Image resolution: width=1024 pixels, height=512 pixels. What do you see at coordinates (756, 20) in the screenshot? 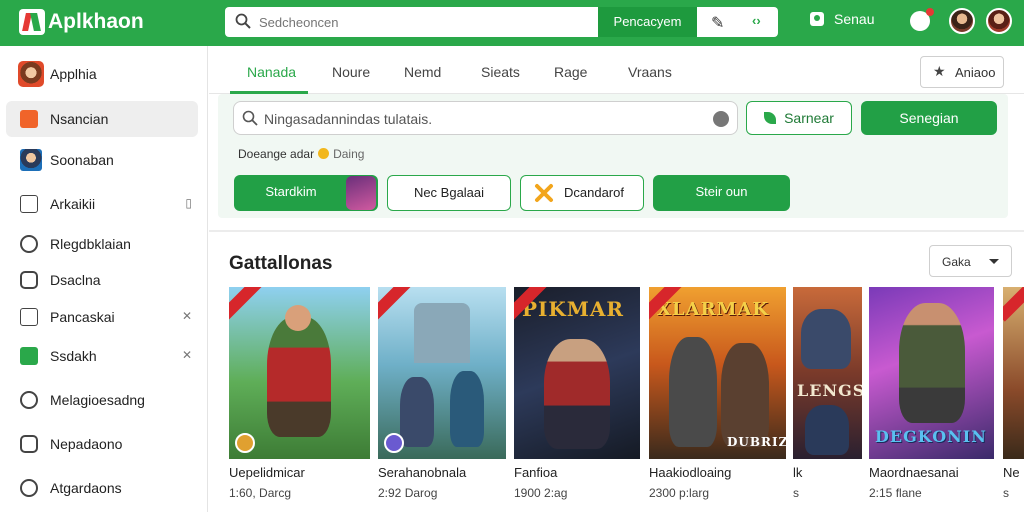
I see `expand-icon: ‹›` at bounding box center [756, 20].